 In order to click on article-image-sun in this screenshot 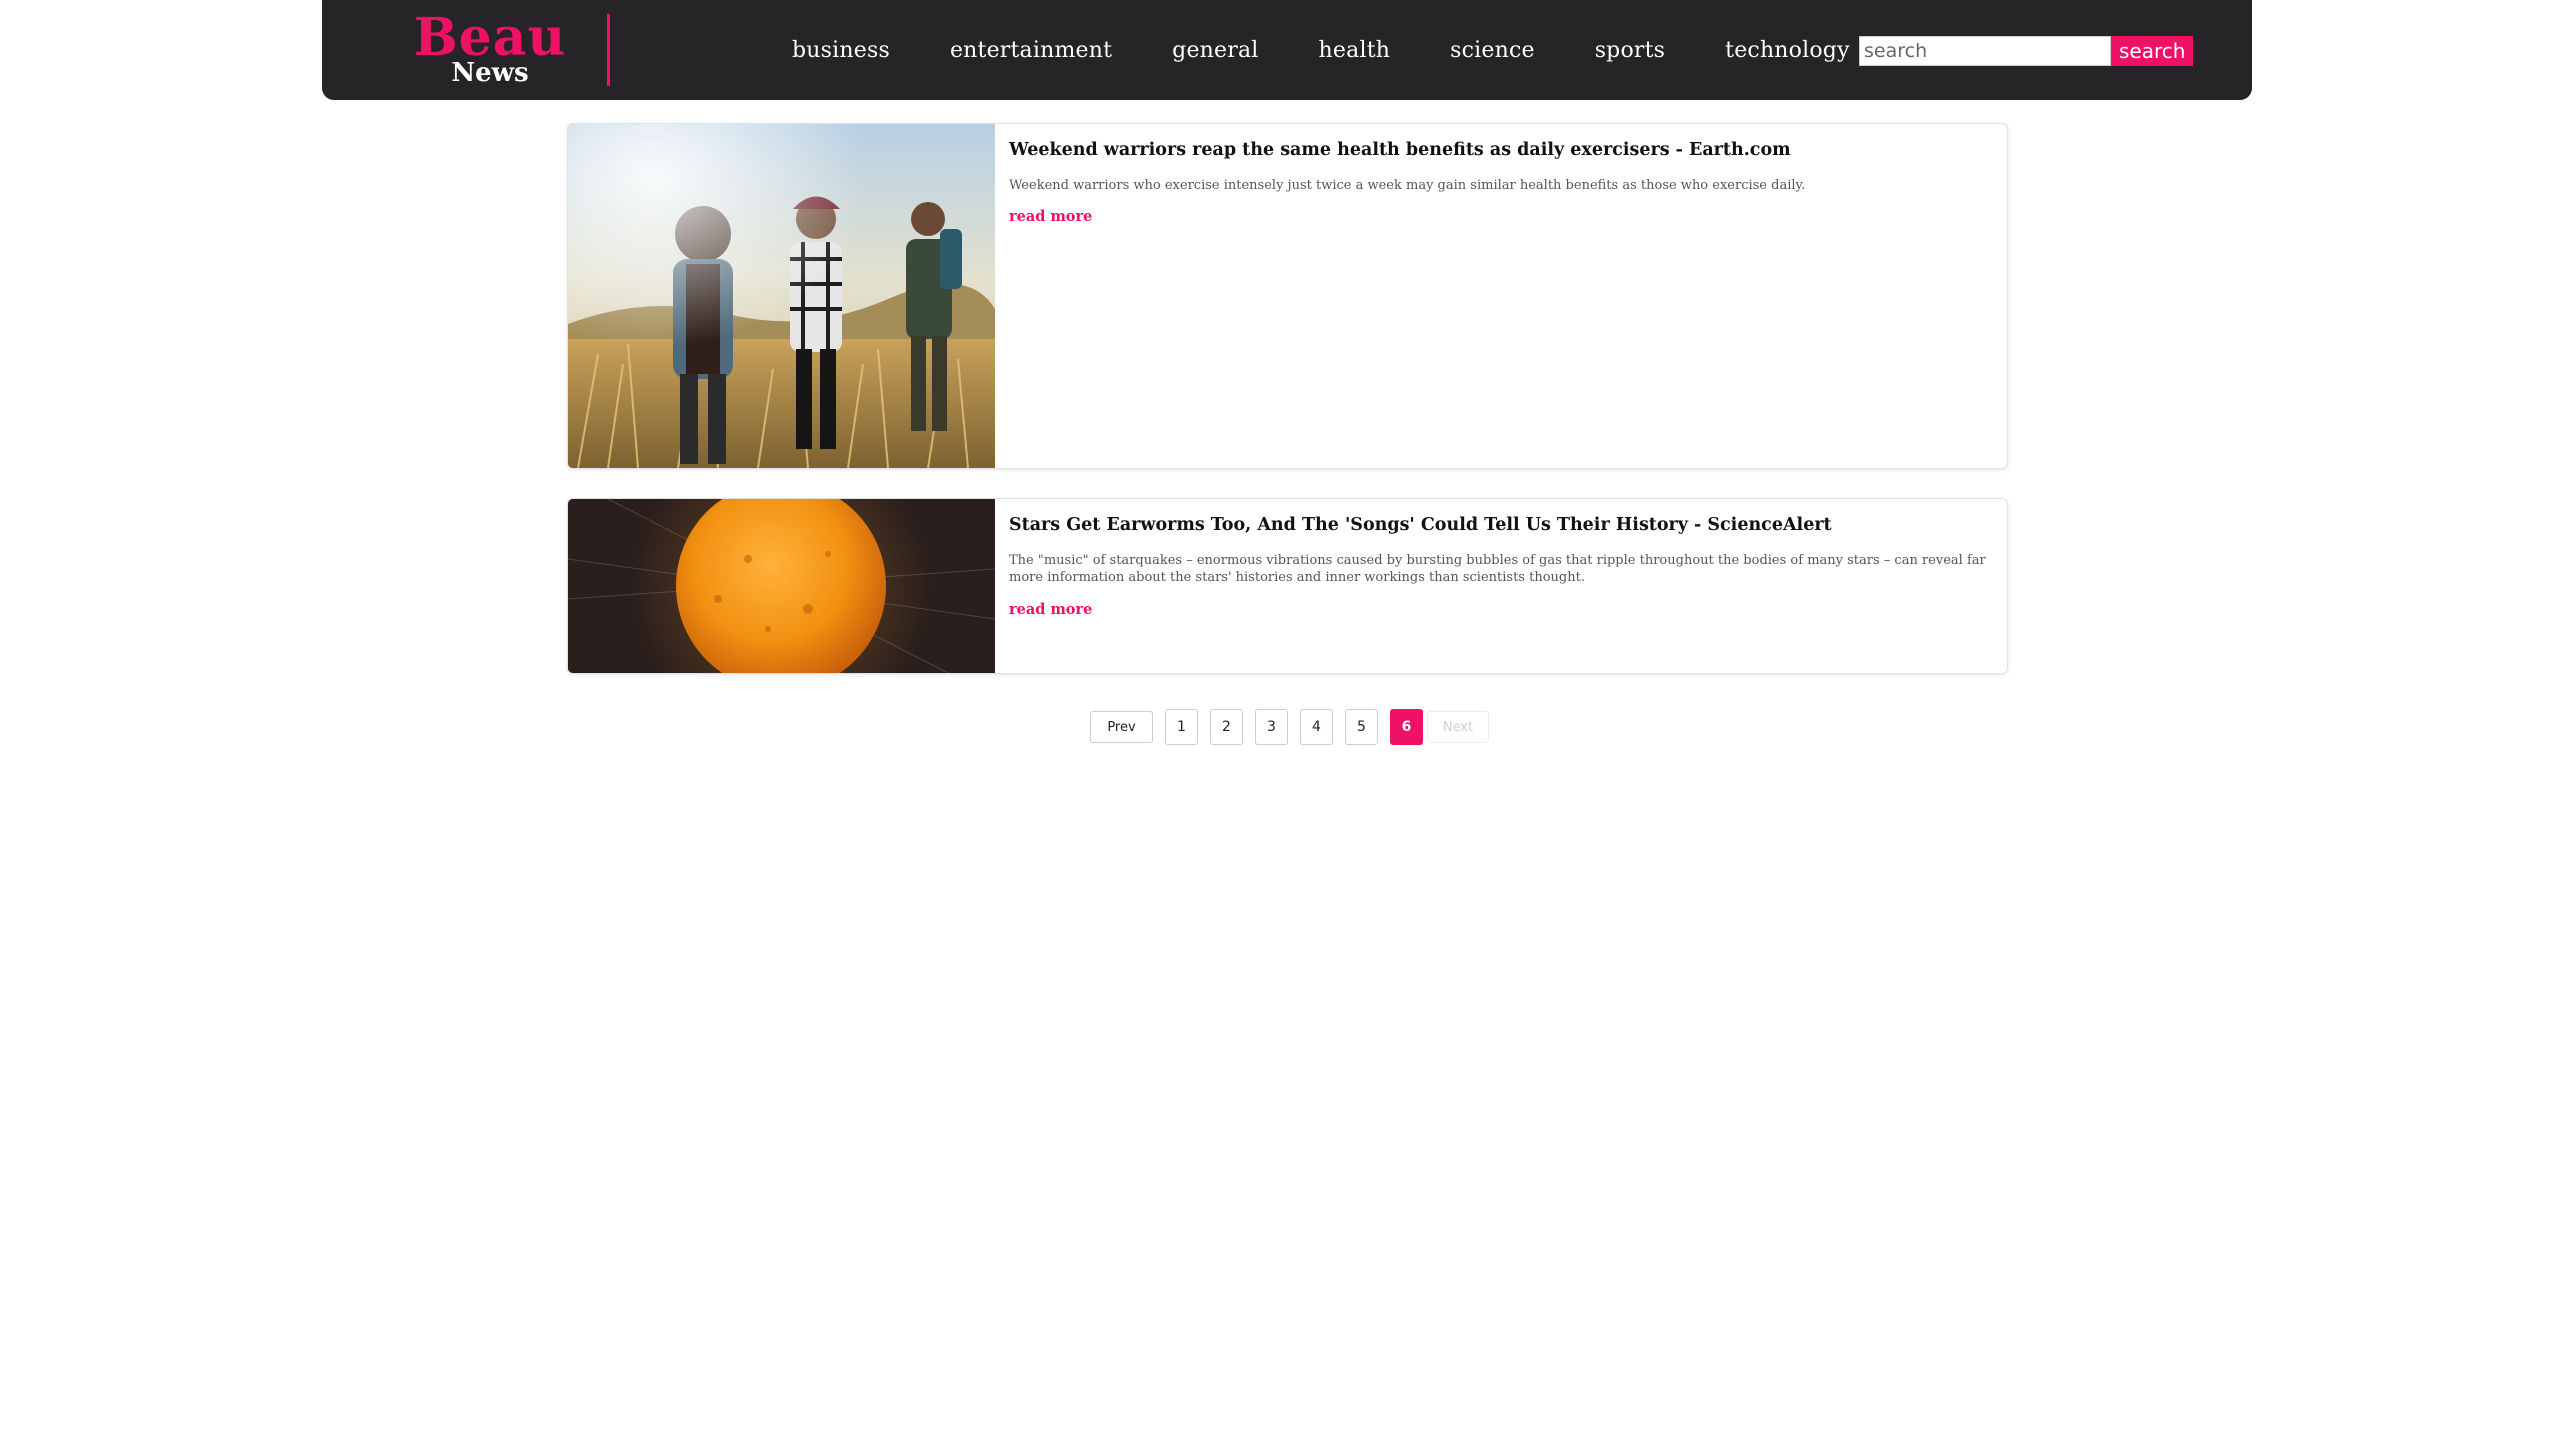, I will do `click(781, 586)`.